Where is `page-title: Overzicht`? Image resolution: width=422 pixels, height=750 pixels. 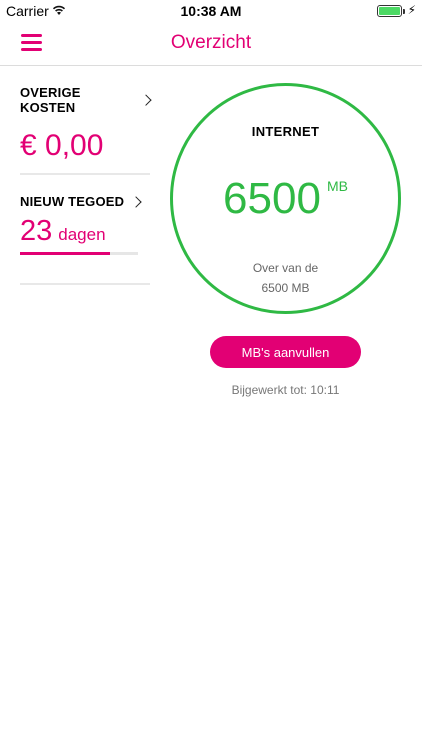 page-title: Overzicht is located at coordinates (211, 42).